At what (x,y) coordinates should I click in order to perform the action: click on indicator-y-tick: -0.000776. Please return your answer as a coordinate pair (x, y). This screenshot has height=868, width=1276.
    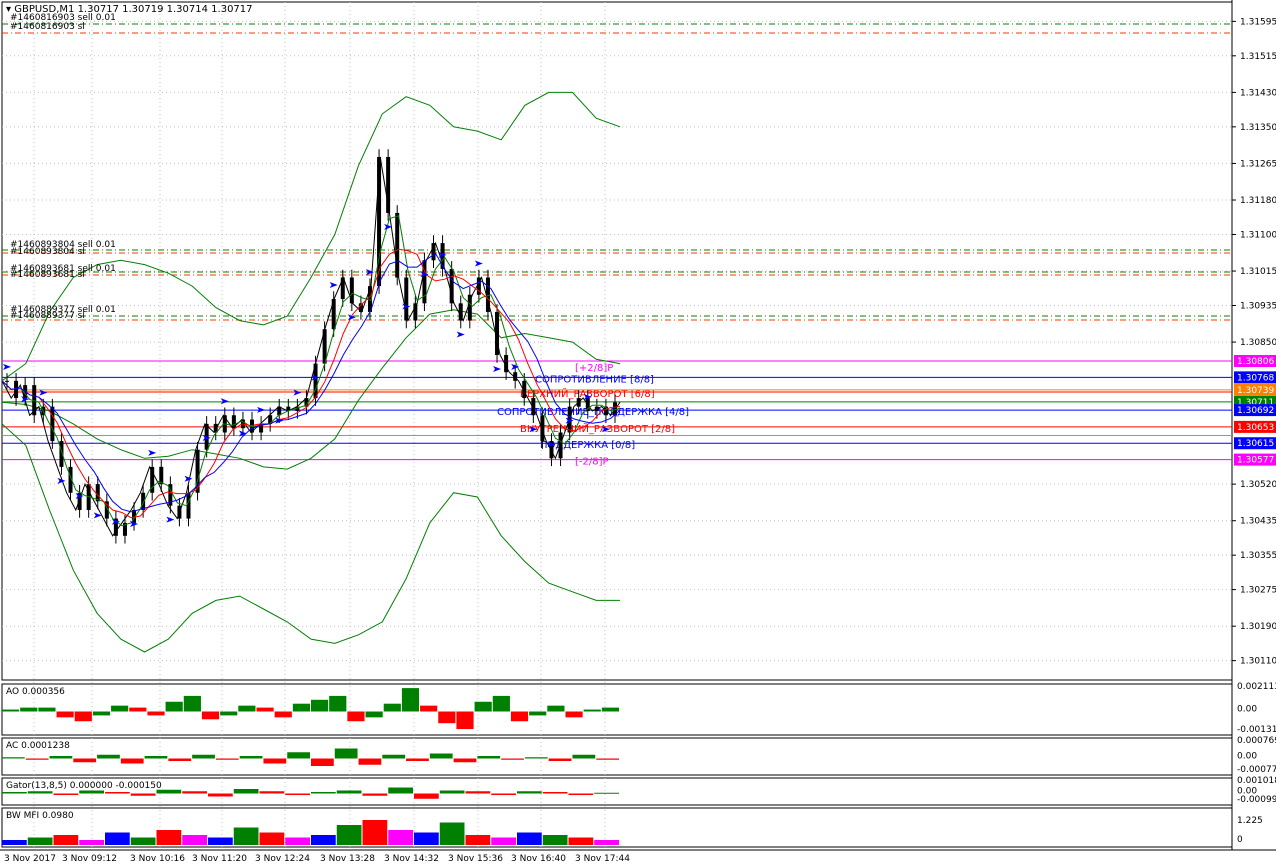
    Looking at the image, I should click on (1256, 770).